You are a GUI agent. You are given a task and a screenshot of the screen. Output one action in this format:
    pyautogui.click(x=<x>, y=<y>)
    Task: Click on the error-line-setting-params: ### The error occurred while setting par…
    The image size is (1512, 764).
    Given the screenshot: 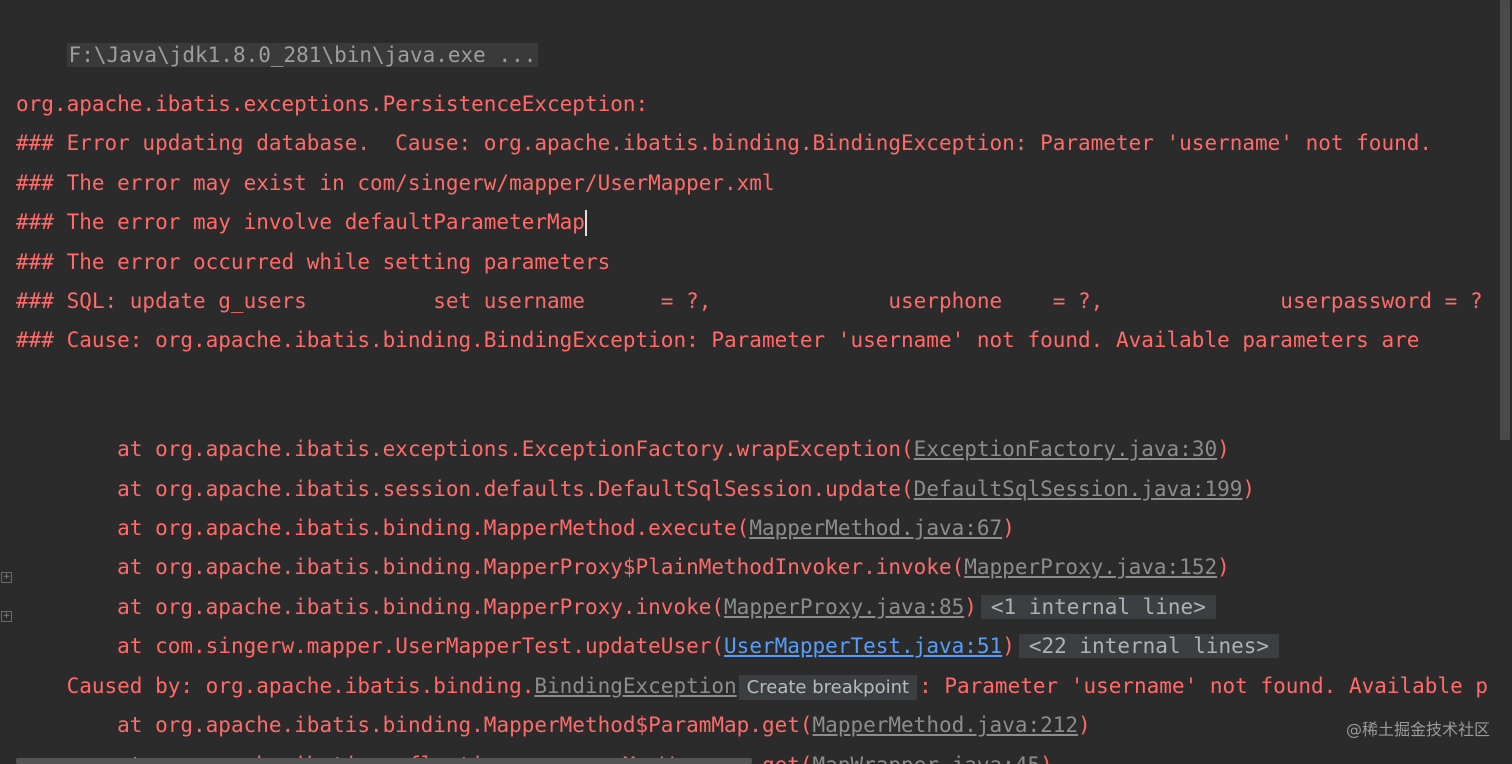 What is the action you would take?
    pyautogui.click(x=313, y=262)
    